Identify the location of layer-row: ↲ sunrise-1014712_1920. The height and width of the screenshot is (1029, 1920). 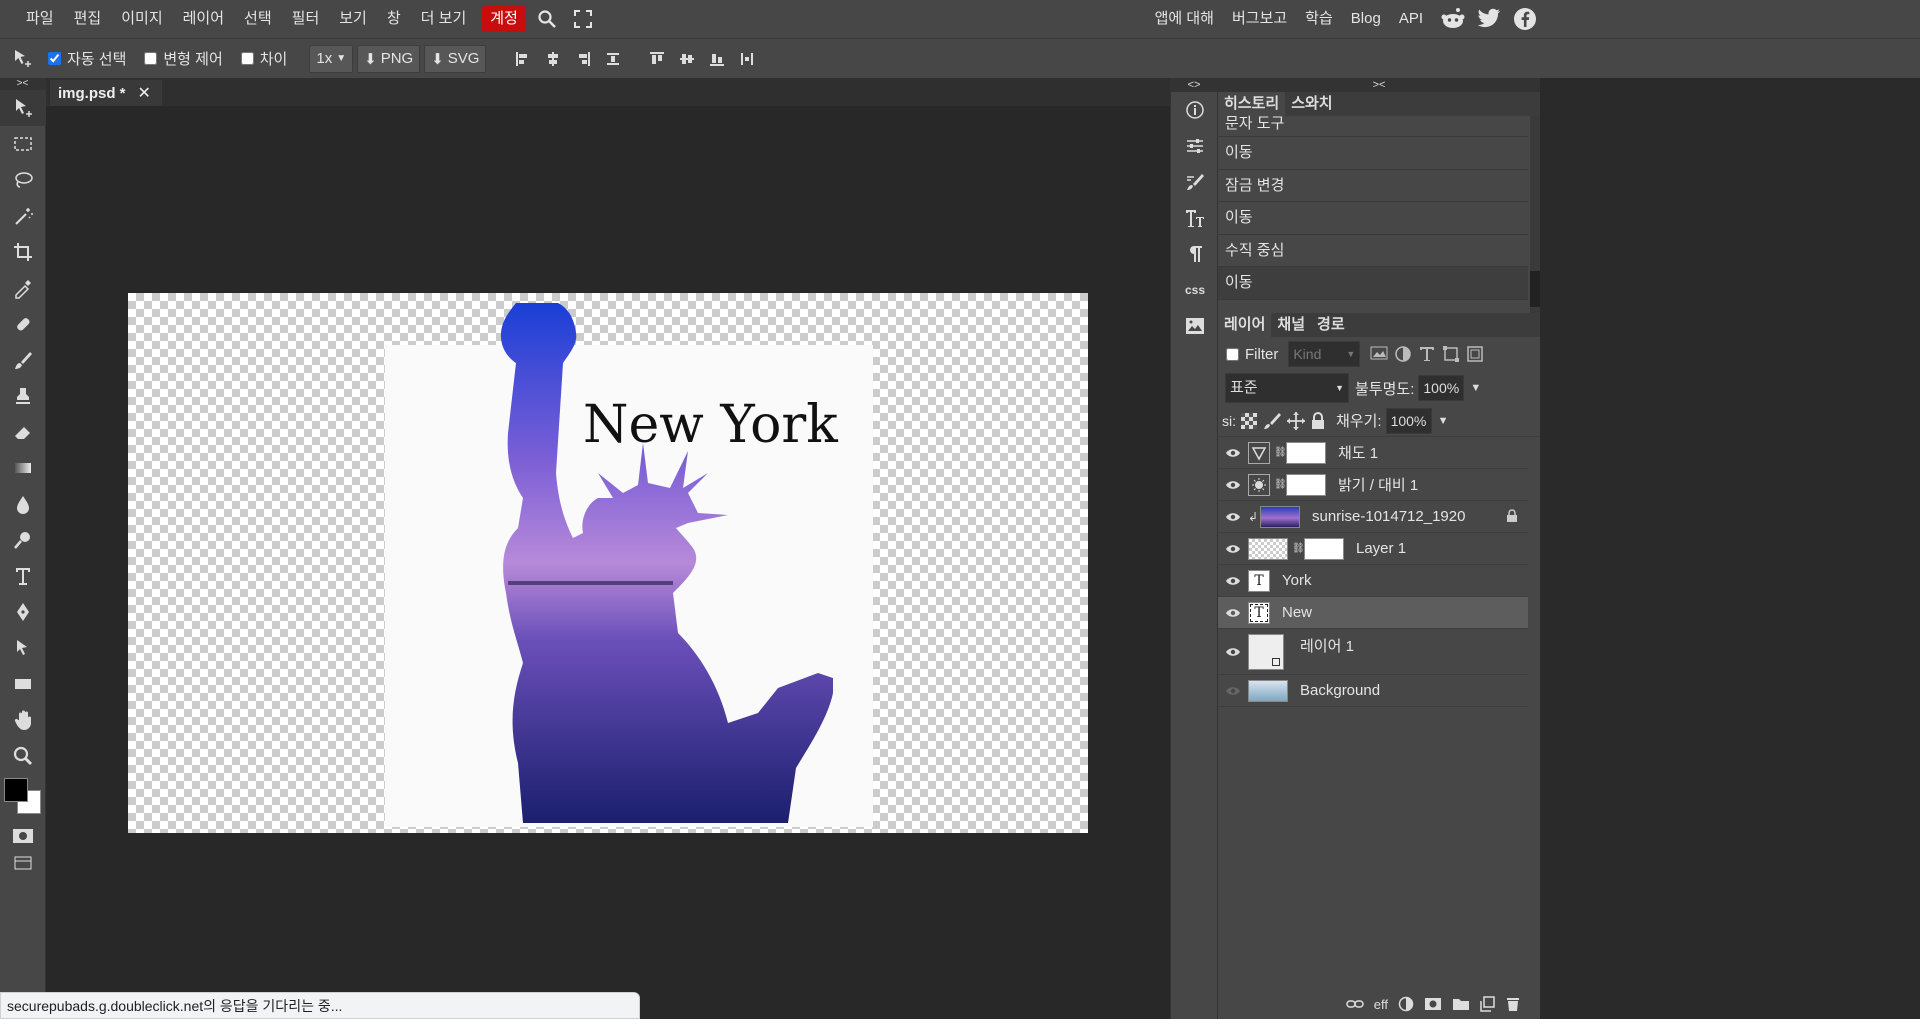
(1373, 517).